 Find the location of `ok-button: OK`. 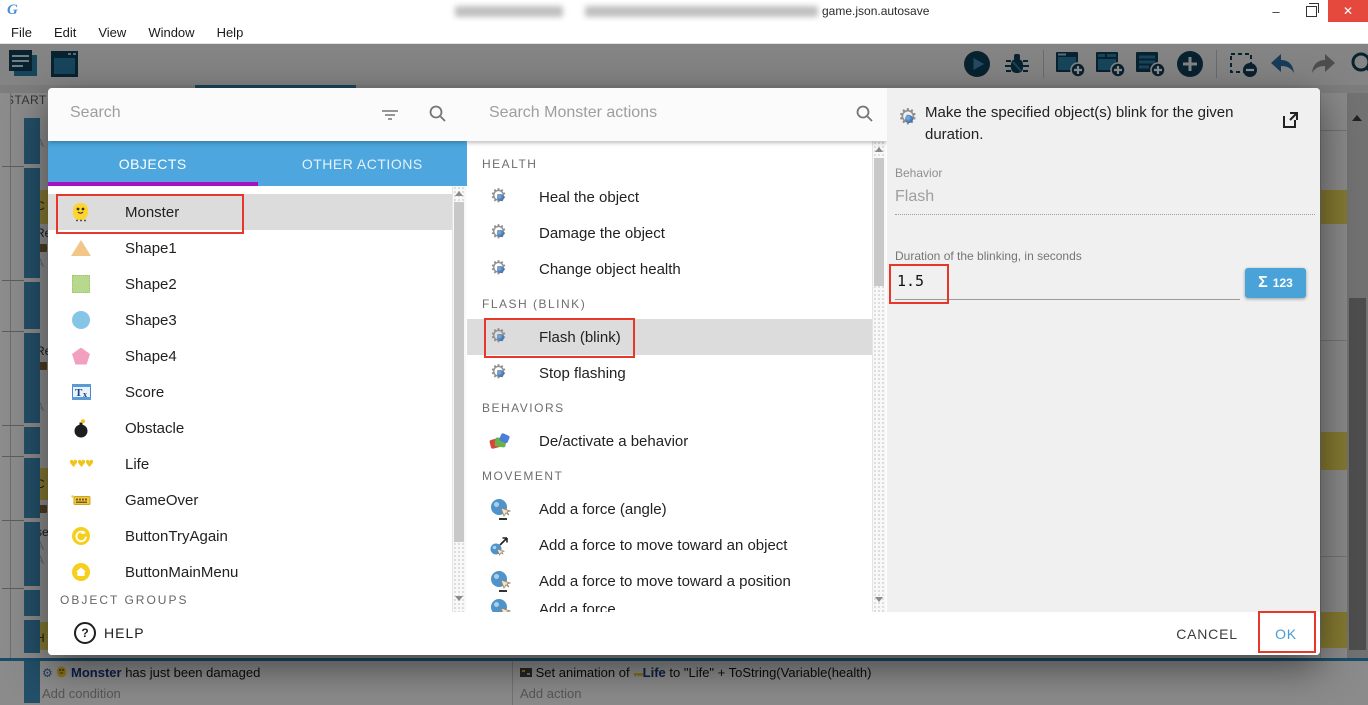

ok-button: OK is located at coordinates (1286, 634).